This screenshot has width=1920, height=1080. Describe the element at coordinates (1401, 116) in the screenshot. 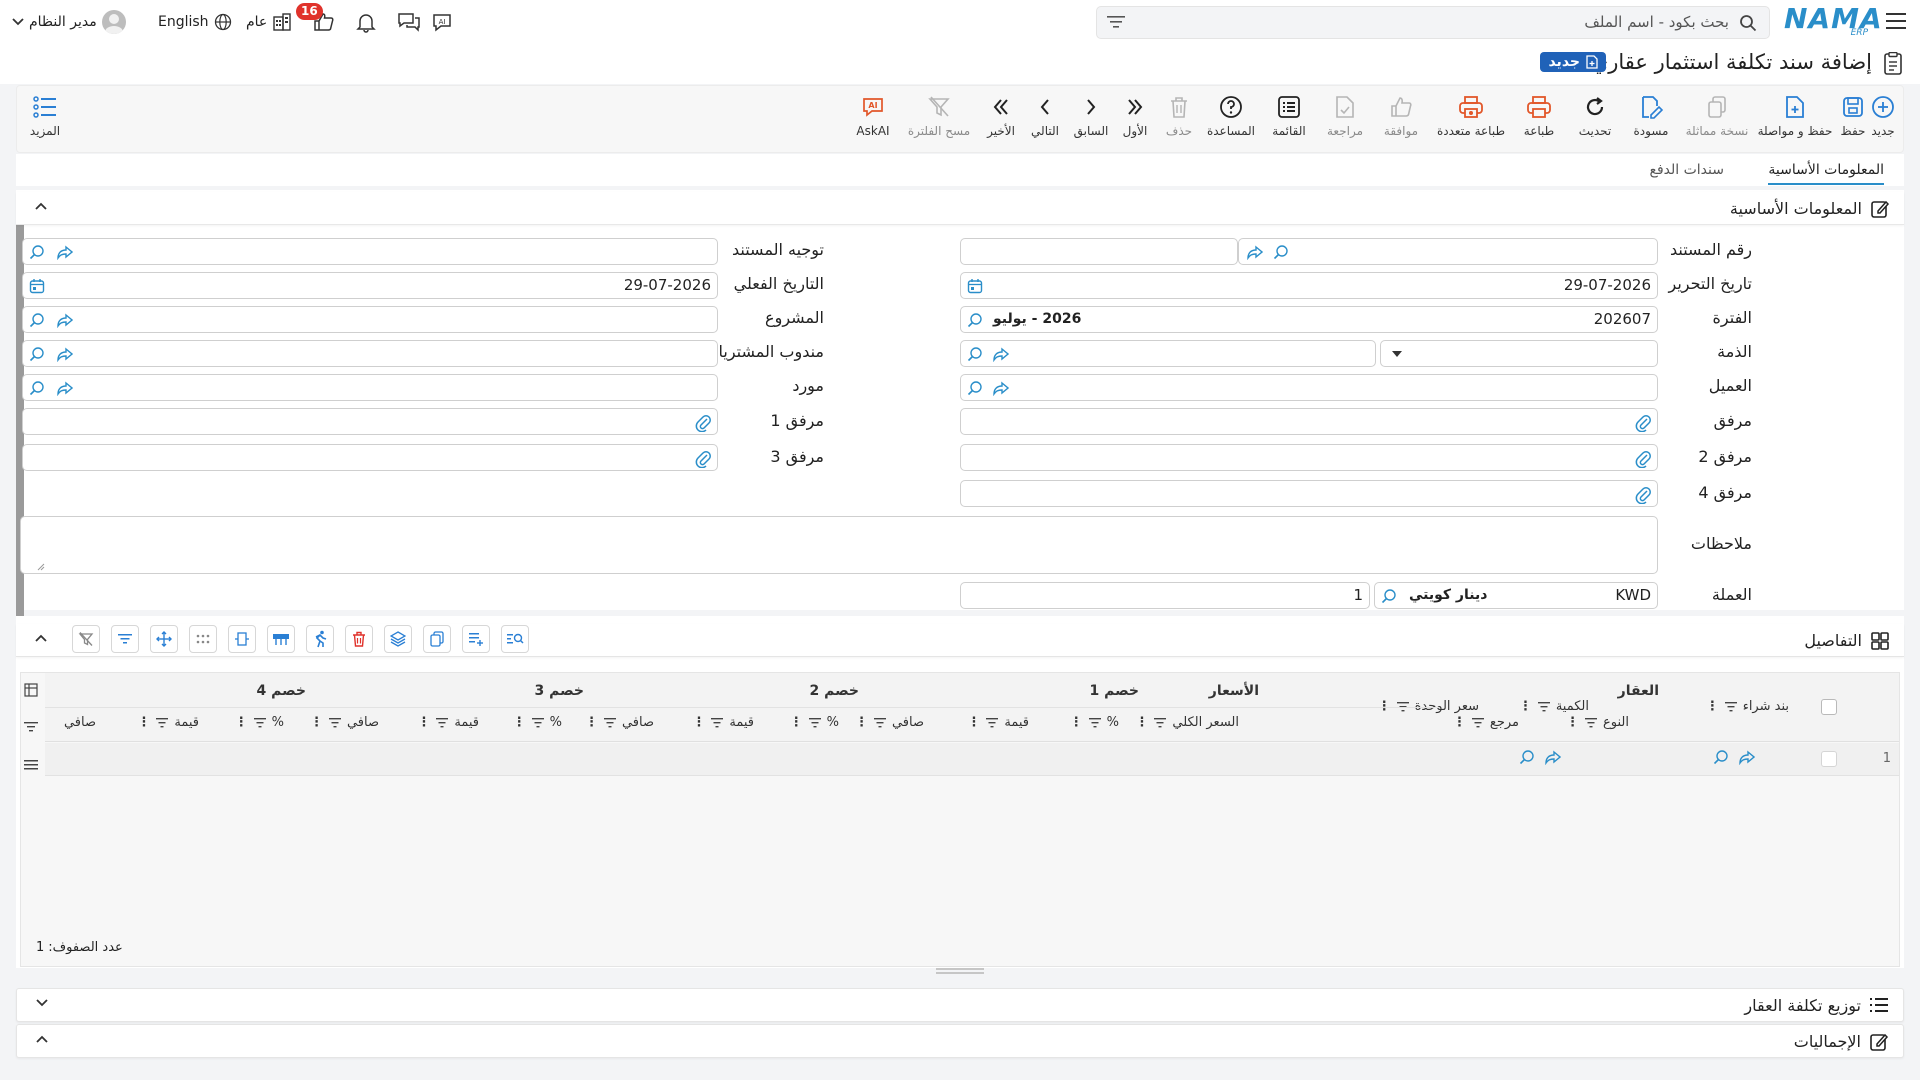

I see `approve-button: موافقة` at that location.